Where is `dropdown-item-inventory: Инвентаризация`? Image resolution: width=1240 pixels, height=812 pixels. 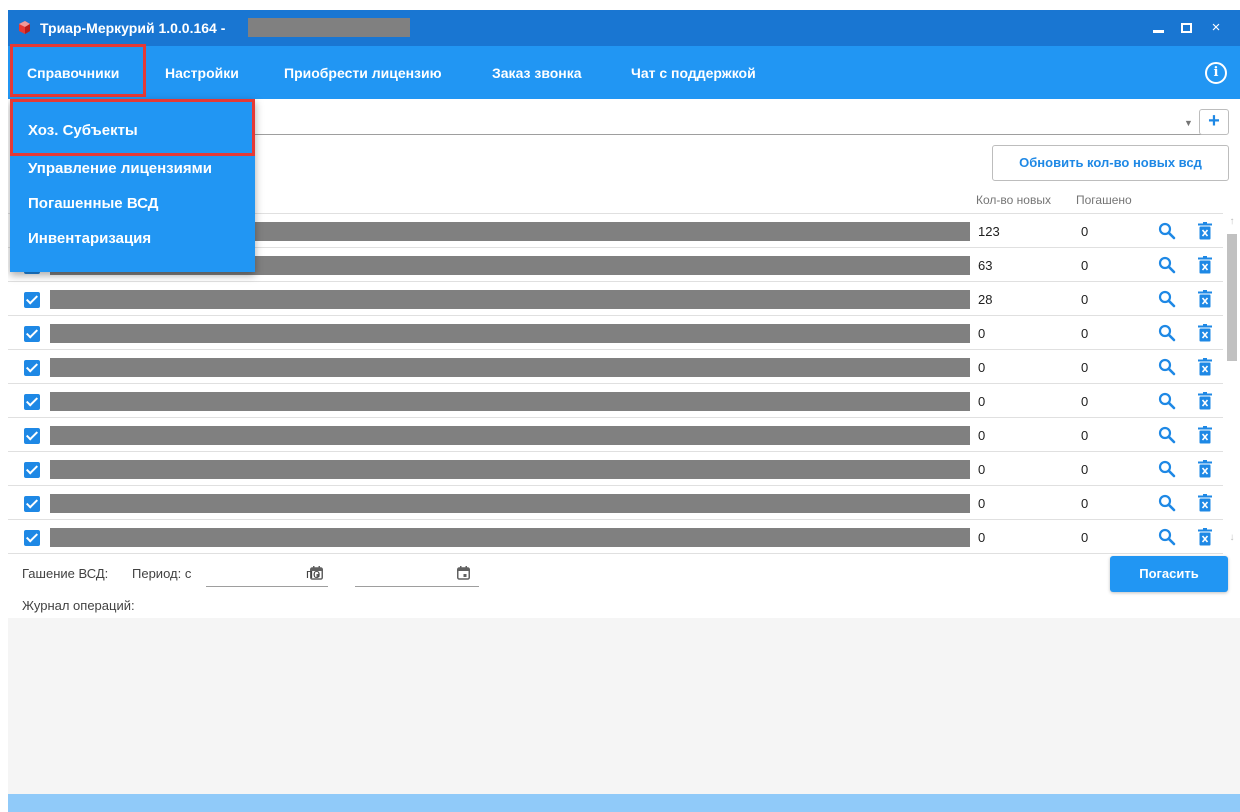 dropdown-item-inventory: Инвентаризация is located at coordinates (89, 238).